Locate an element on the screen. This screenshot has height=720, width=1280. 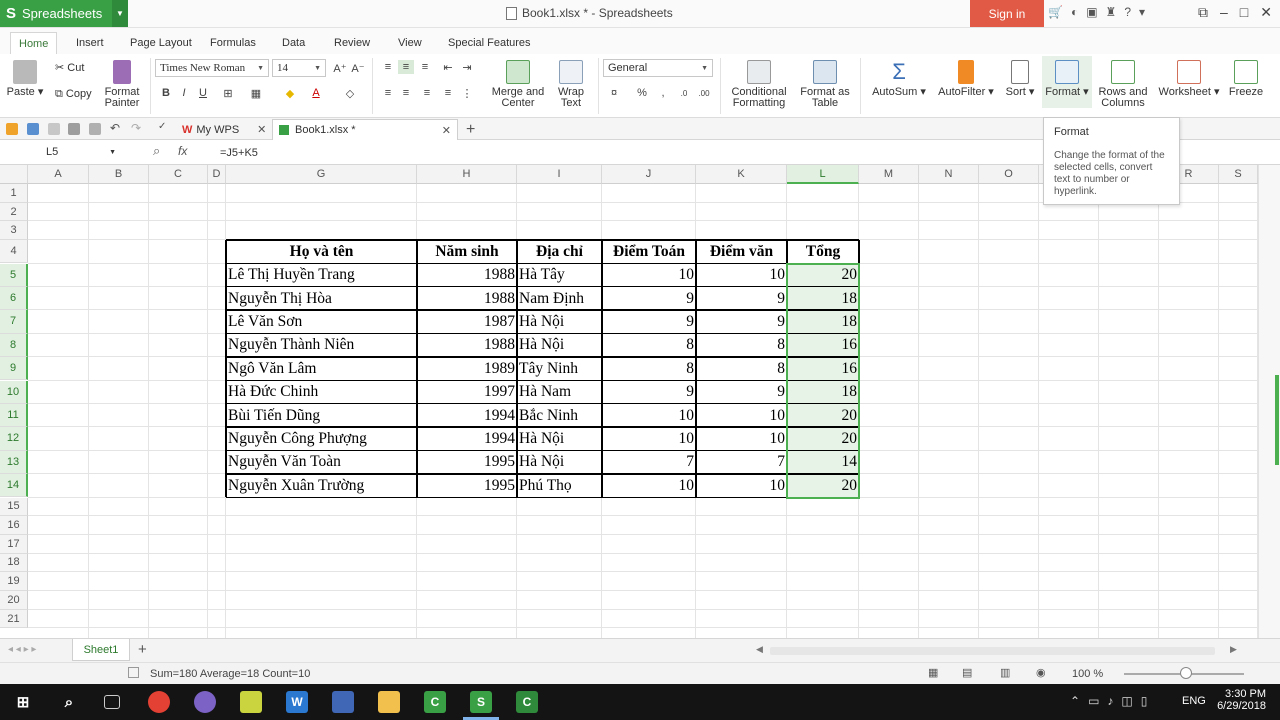
row-header: 9 is located at coordinates (14, 369).